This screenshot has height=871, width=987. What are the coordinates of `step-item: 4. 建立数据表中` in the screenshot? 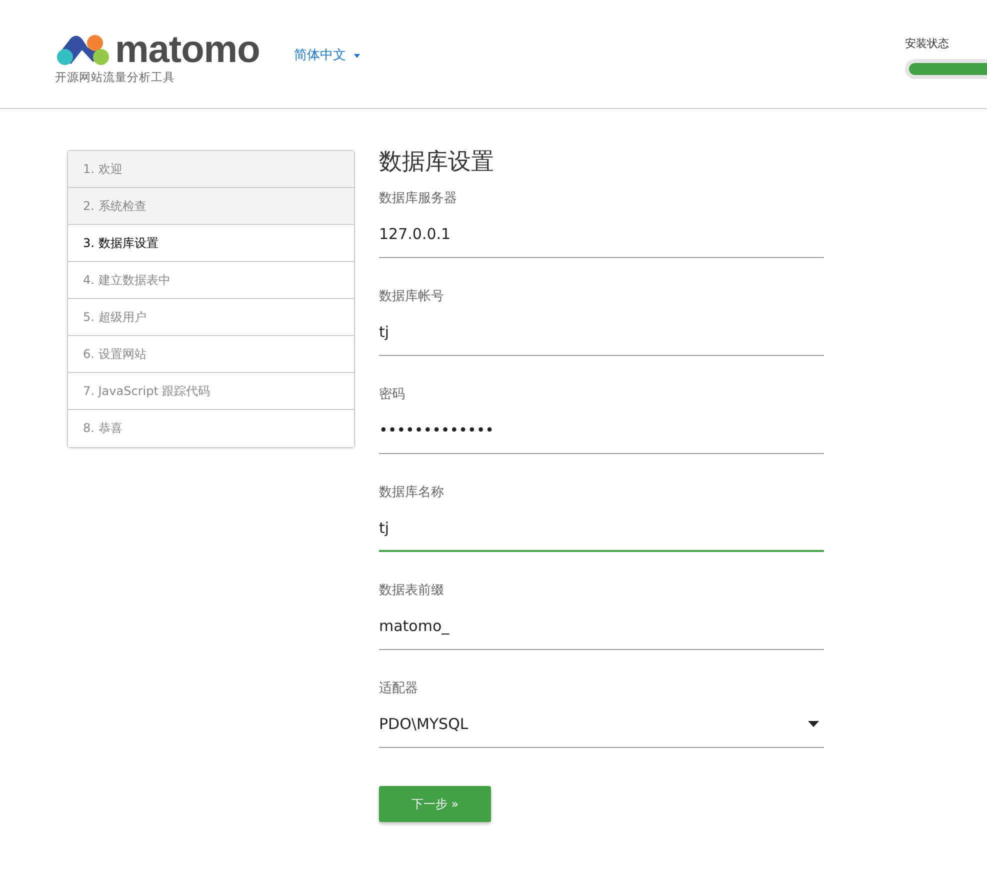 It's located at (211, 280).